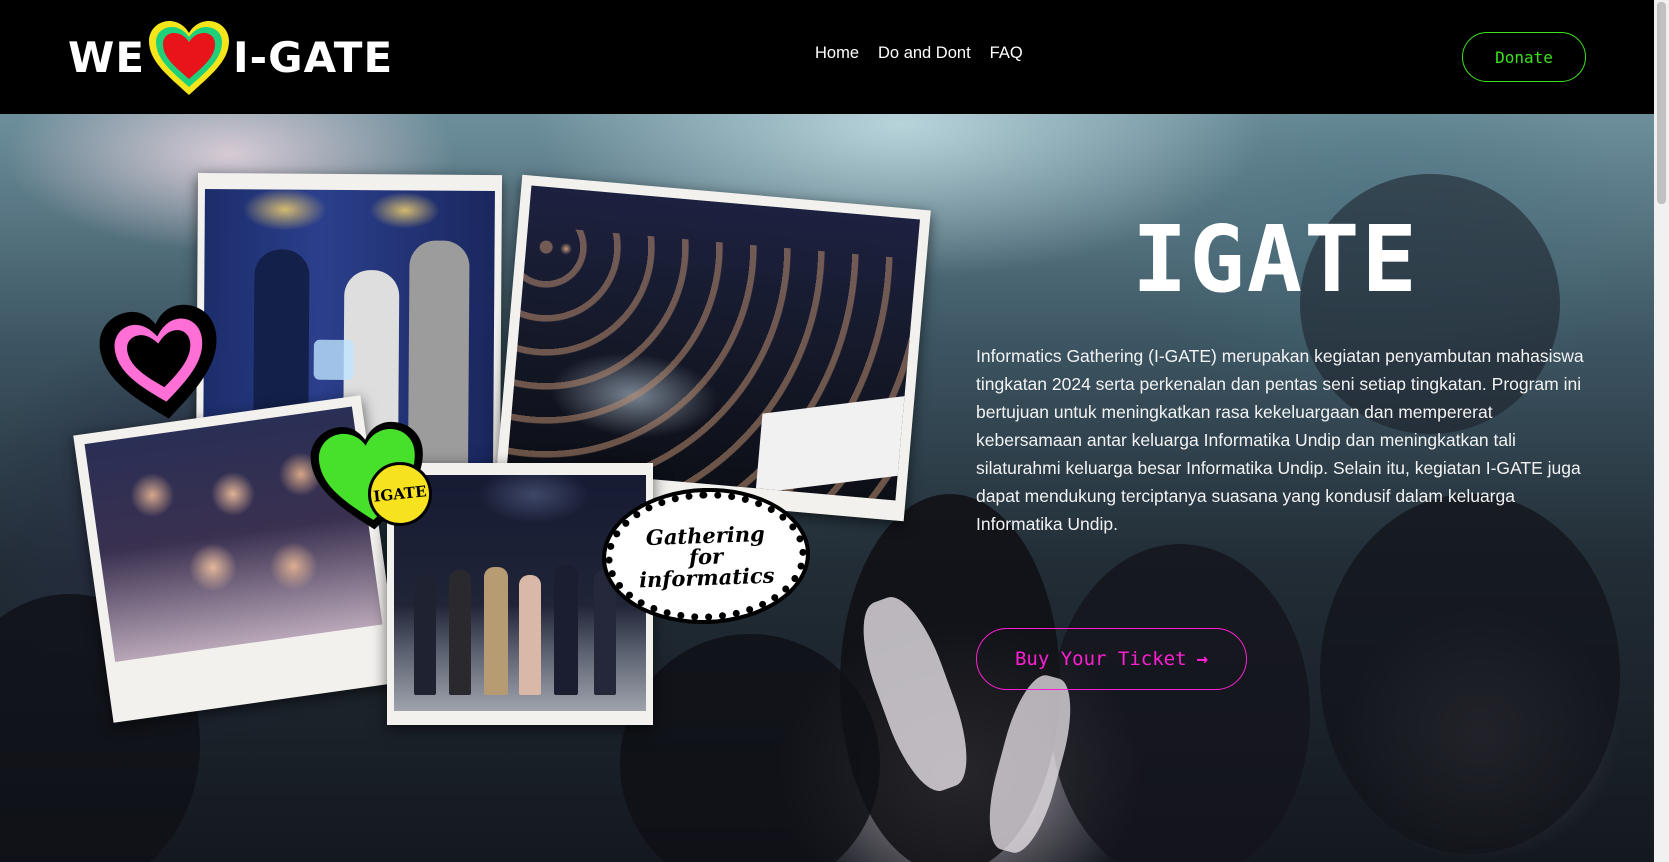  What do you see at coordinates (1275, 259) in the screenshot?
I see `hero-title: IGATE` at bounding box center [1275, 259].